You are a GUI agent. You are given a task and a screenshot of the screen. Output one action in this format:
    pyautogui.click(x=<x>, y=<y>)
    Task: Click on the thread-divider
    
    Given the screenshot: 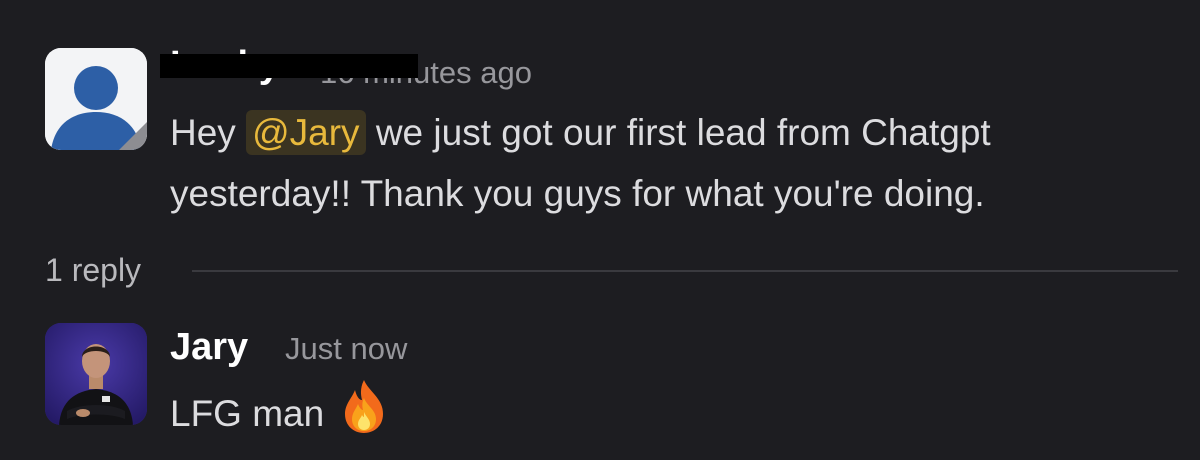 What is the action you would take?
    pyautogui.click(x=685, y=271)
    